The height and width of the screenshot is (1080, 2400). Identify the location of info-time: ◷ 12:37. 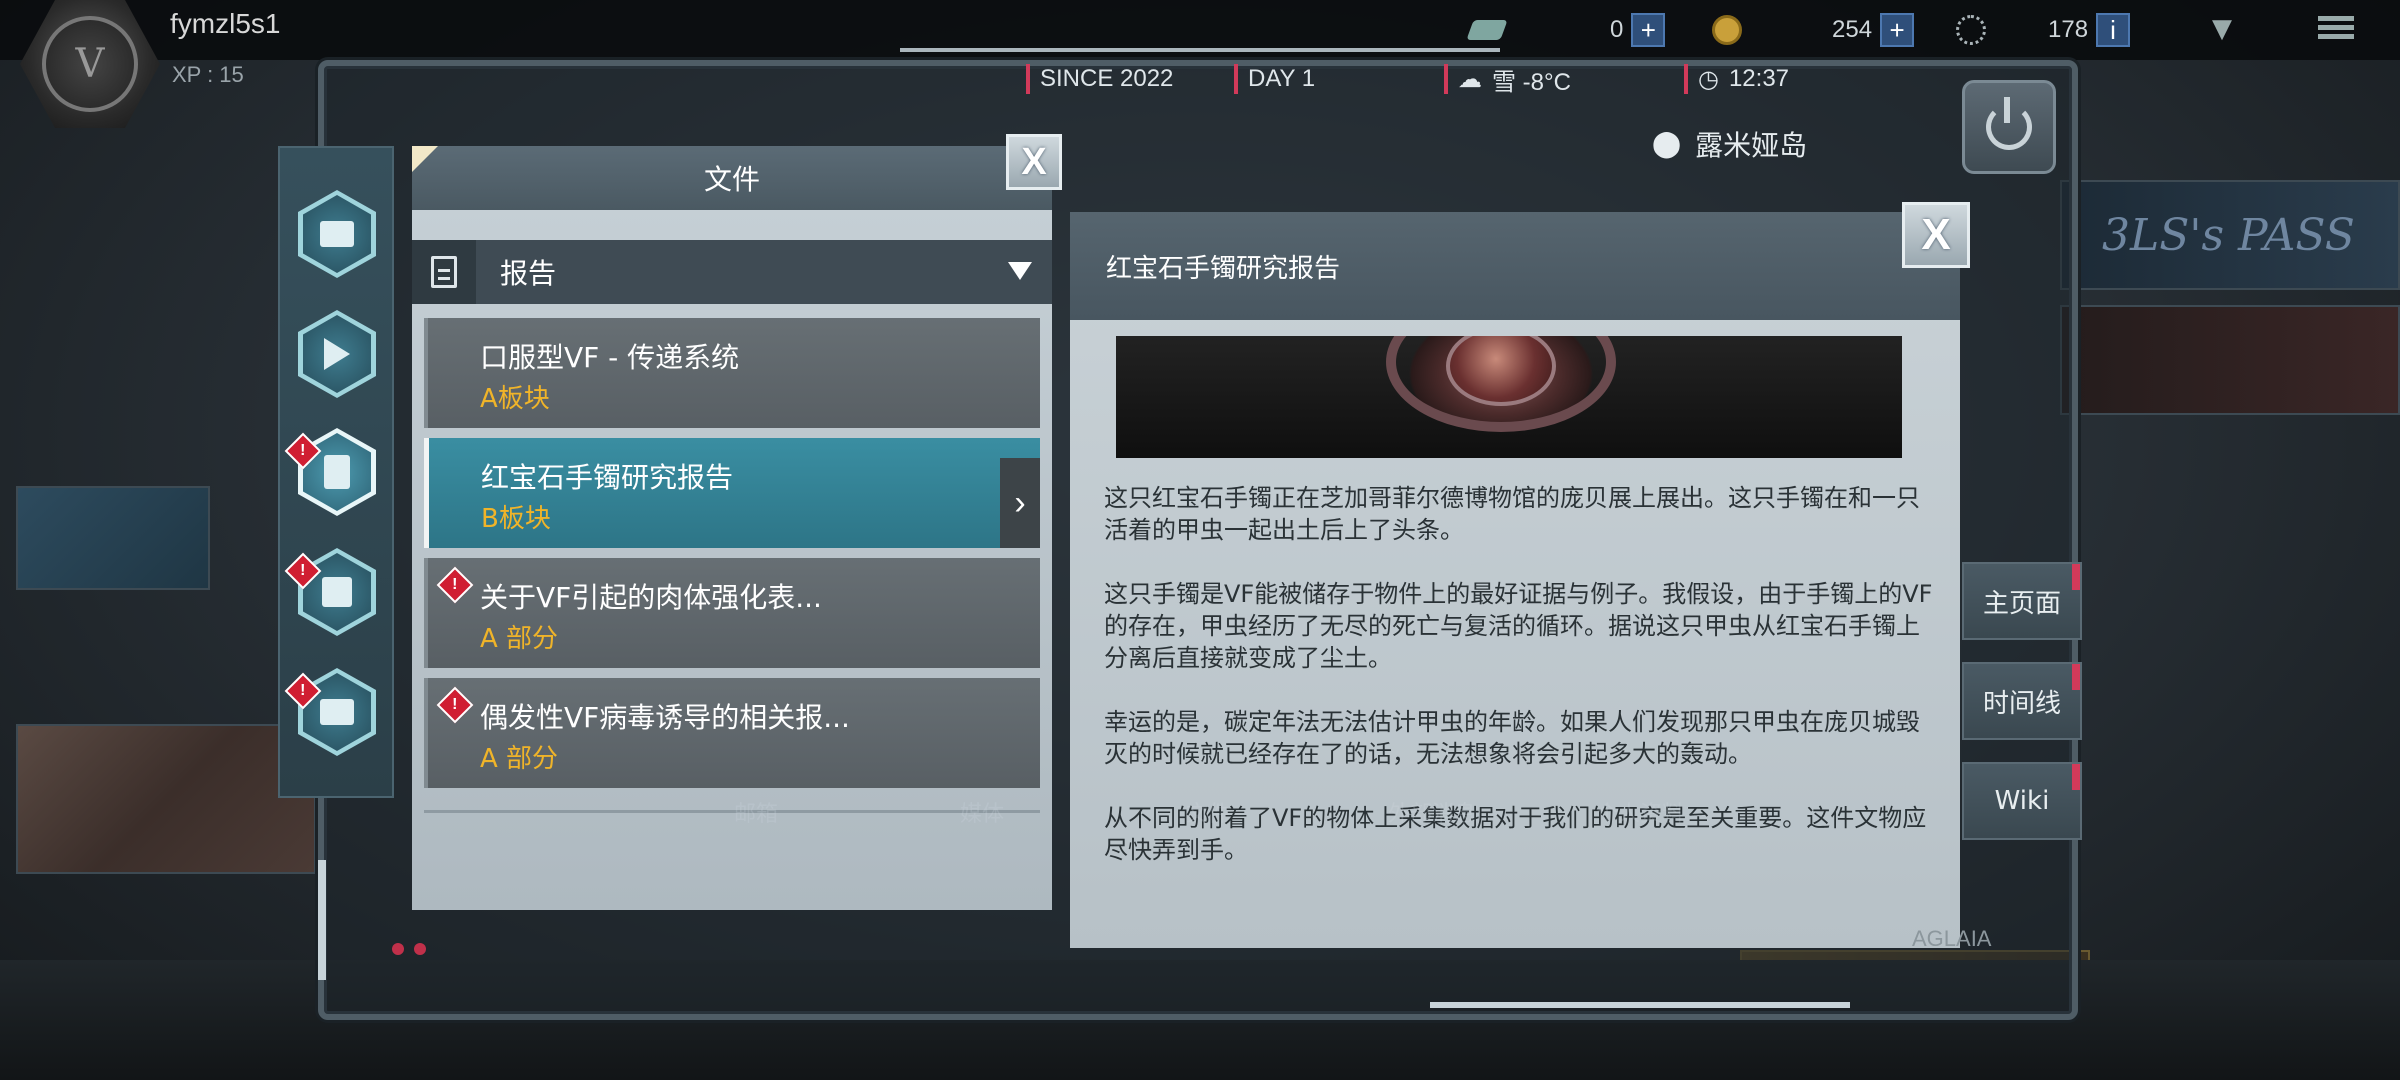
(1736, 79).